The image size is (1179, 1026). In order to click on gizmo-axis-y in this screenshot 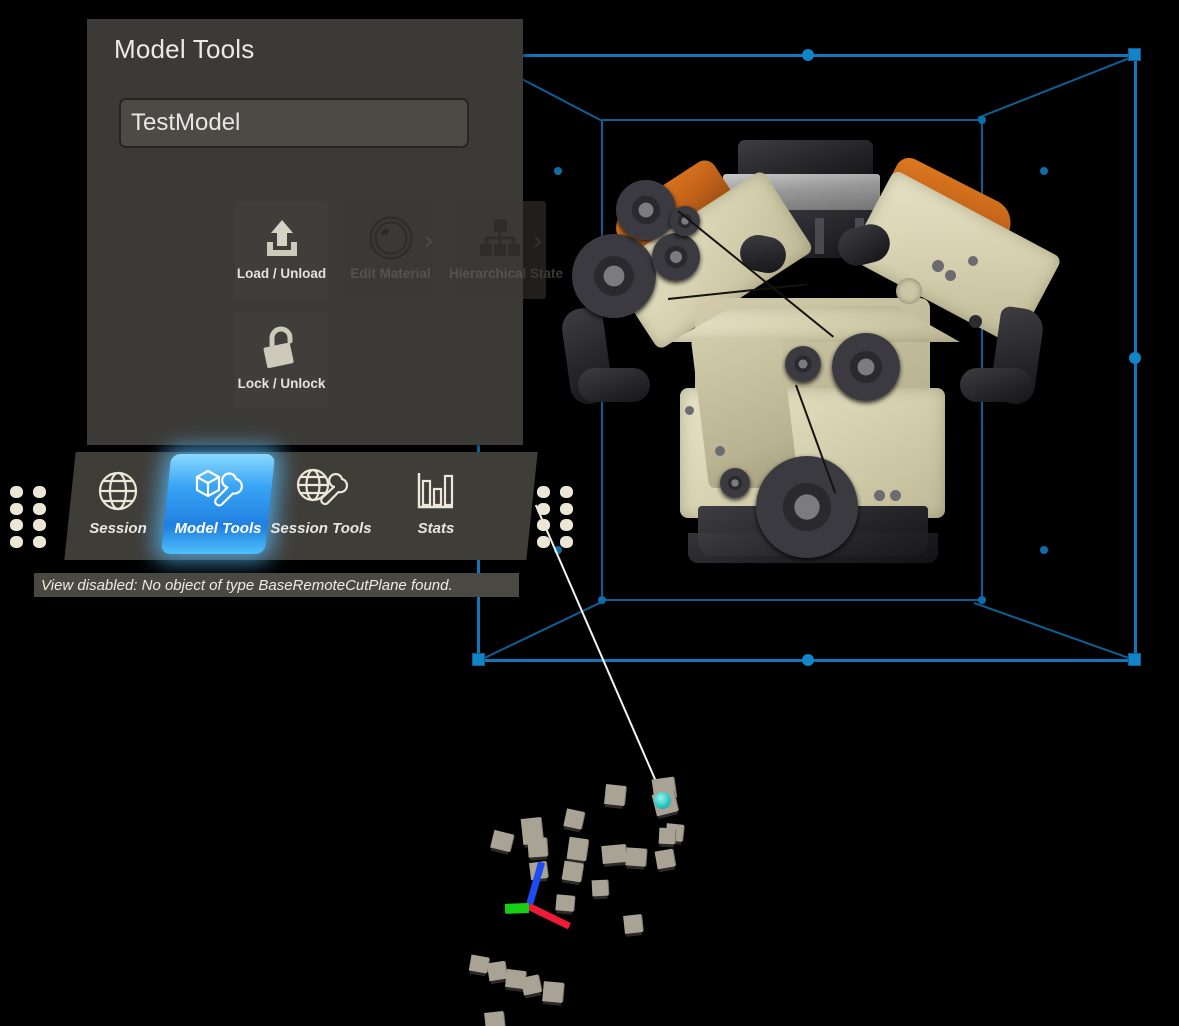, I will do `click(517, 908)`.